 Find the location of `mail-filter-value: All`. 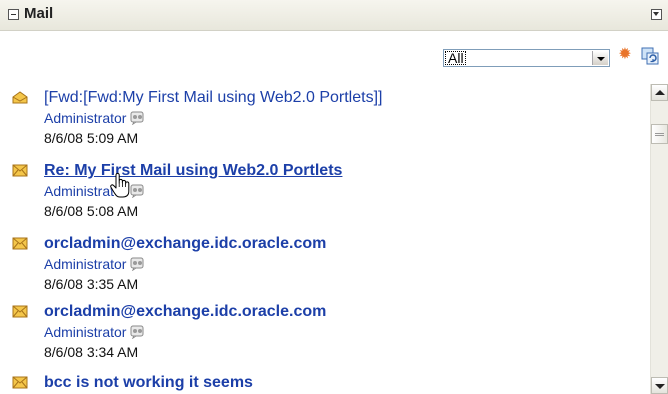

mail-filter-value: All is located at coordinates (455, 58).